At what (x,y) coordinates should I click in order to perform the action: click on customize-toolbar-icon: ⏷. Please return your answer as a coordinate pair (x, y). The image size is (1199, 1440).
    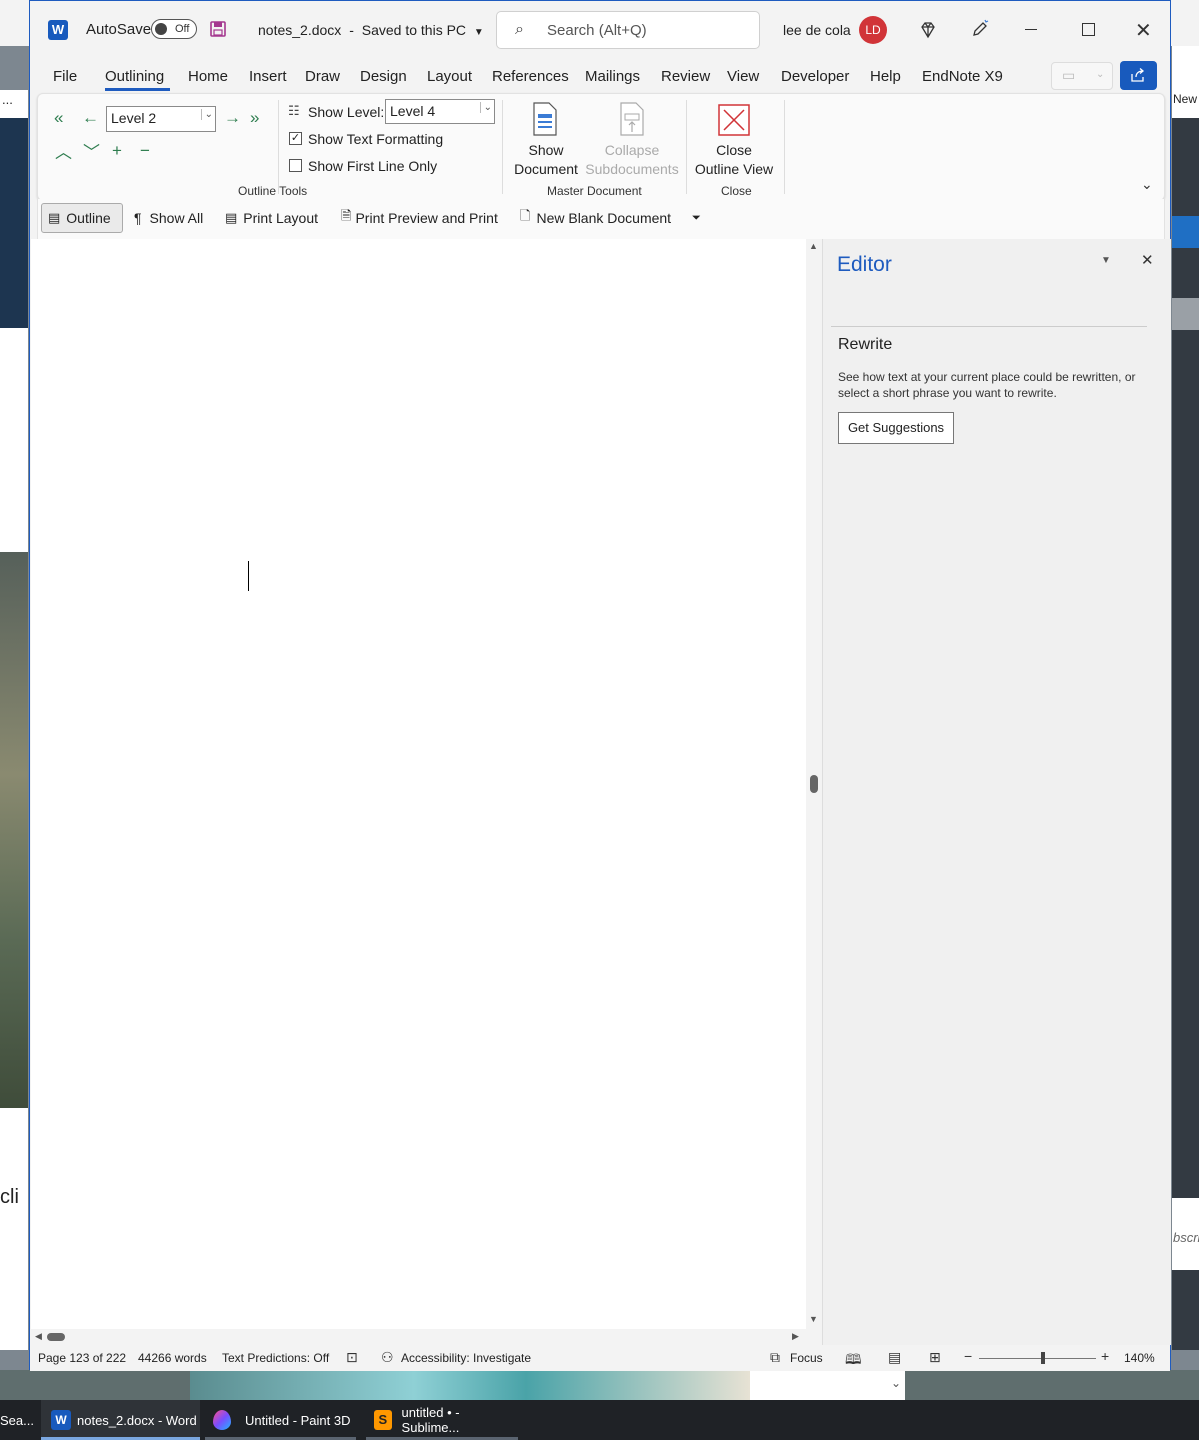
    Looking at the image, I should click on (696, 218).